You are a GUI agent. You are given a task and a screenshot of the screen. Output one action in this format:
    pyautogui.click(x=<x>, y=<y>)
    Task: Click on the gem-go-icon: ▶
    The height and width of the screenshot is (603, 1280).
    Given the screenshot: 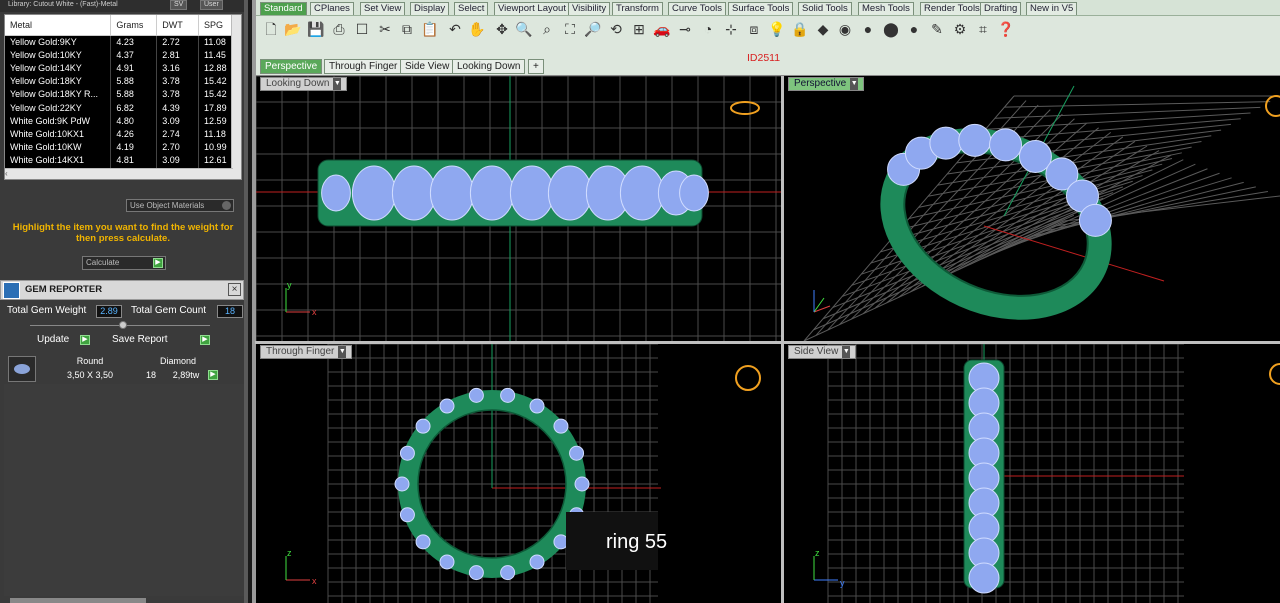 What is the action you would take?
    pyautogui.click(x=213, y=375)
    